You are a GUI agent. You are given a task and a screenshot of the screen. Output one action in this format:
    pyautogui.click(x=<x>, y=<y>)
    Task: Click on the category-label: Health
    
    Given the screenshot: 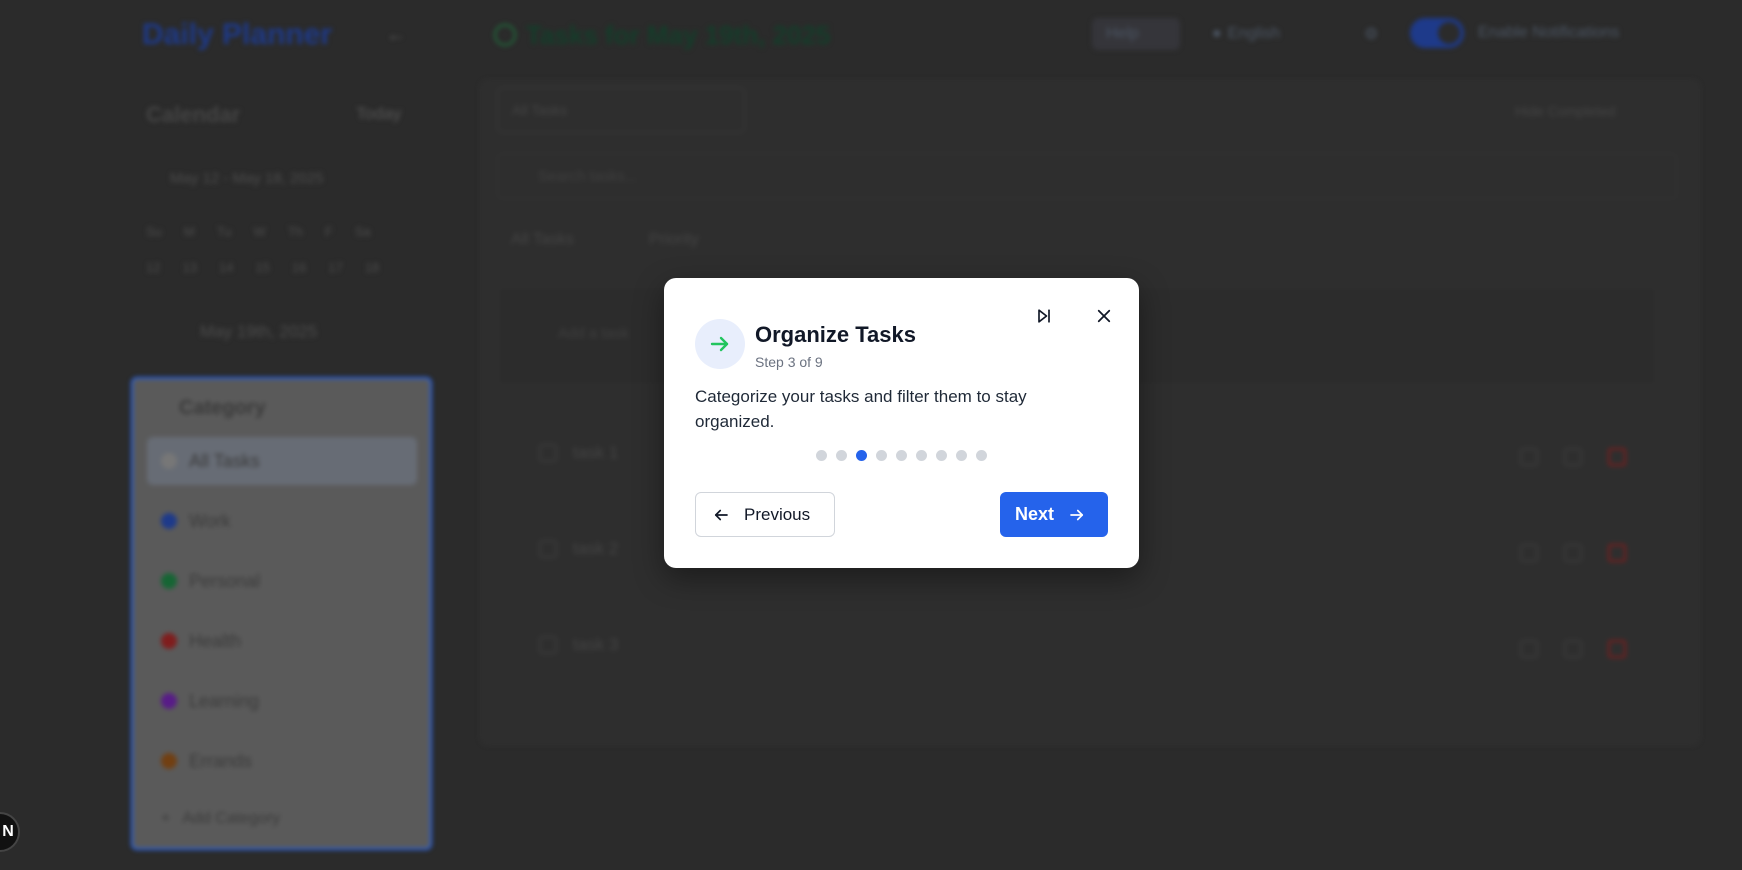 What is the action you would take?
    pyautogui.click(x=215, y=640)
    